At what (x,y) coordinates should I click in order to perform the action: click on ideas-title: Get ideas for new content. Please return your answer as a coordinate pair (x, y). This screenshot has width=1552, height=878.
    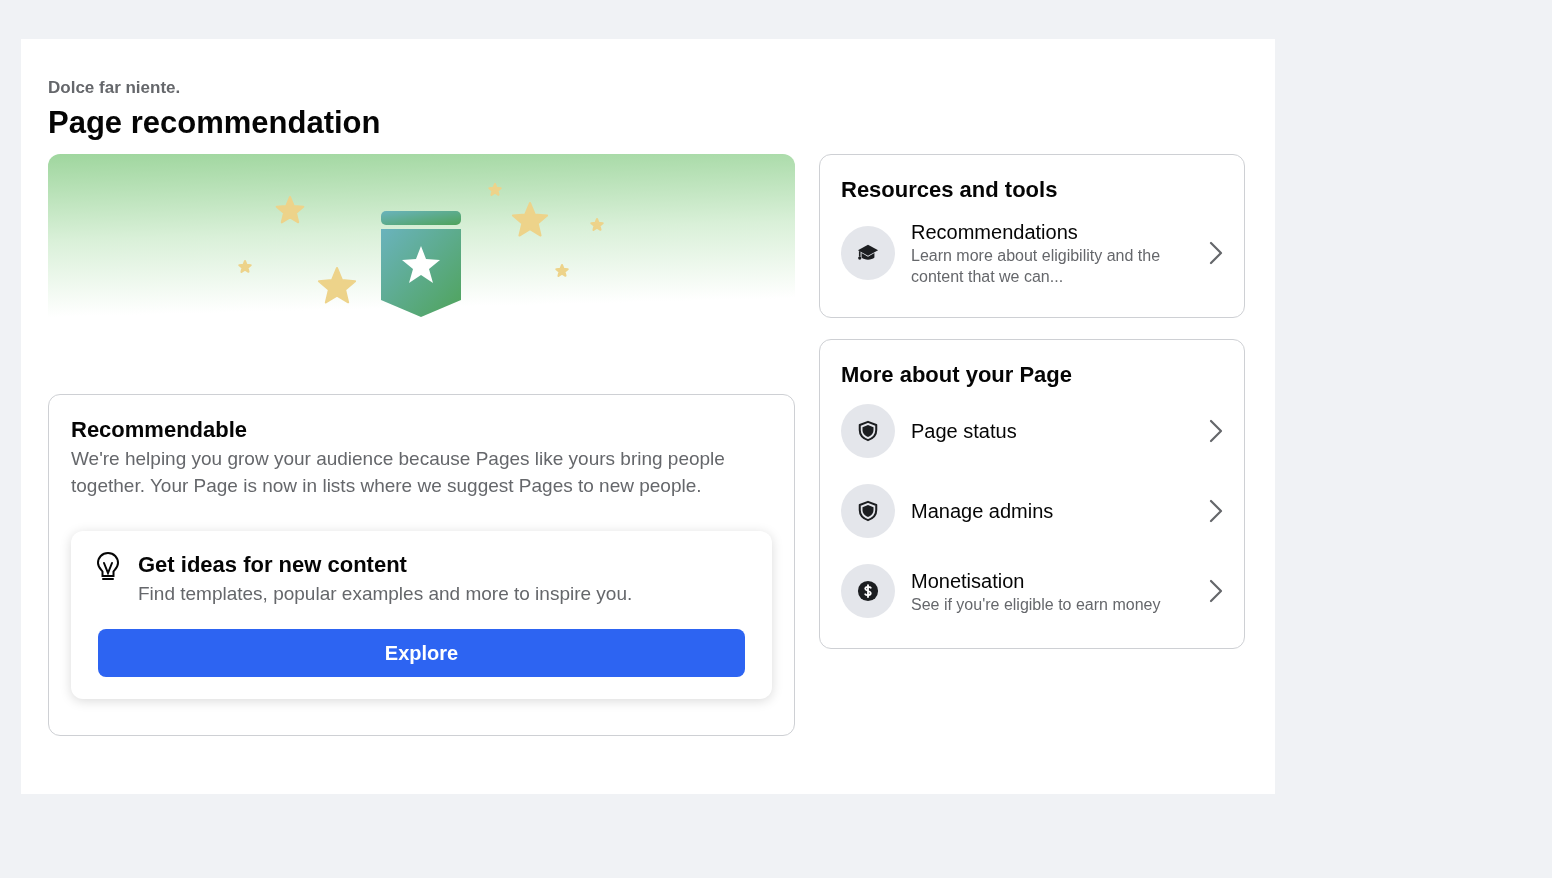
    Looking at the image, I should click on (273, 565).